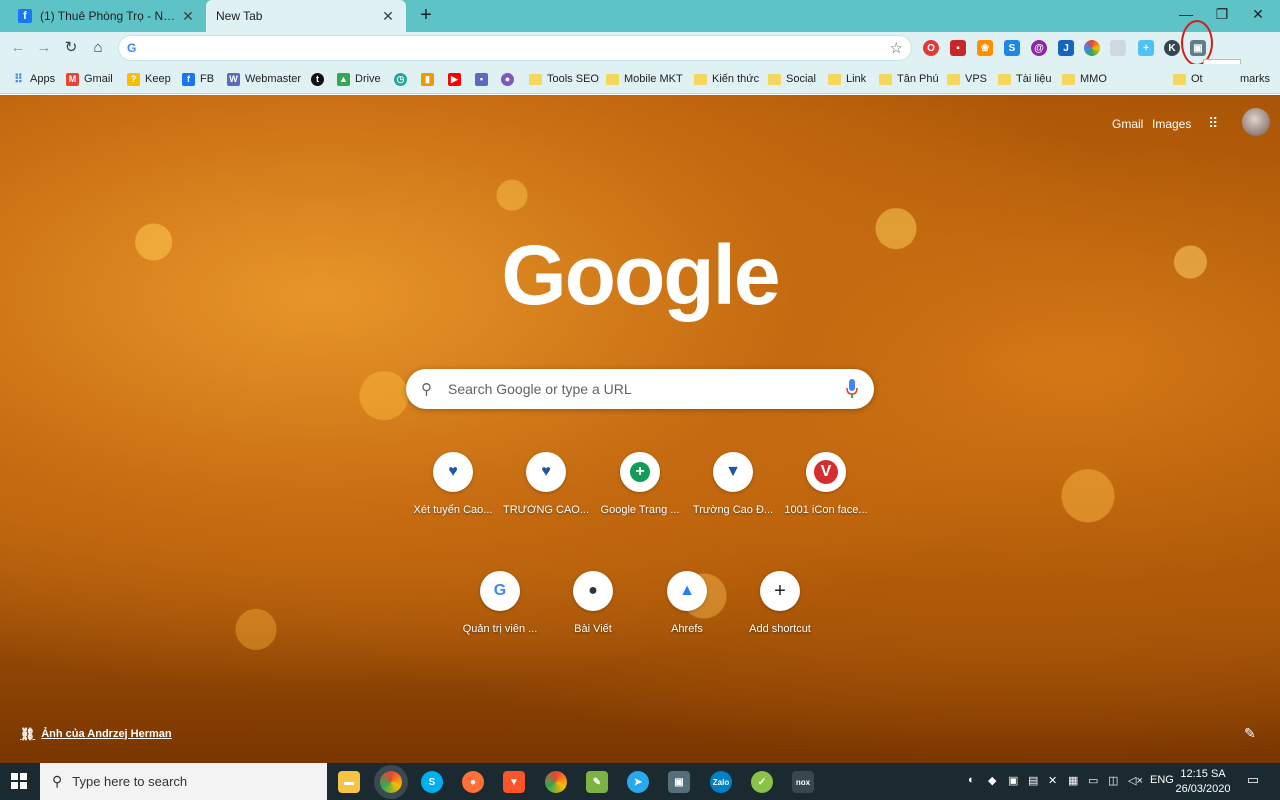  Describe the element at coordinates (597, 782) in the screenshot. I see `app-icon: ✎` at that location.